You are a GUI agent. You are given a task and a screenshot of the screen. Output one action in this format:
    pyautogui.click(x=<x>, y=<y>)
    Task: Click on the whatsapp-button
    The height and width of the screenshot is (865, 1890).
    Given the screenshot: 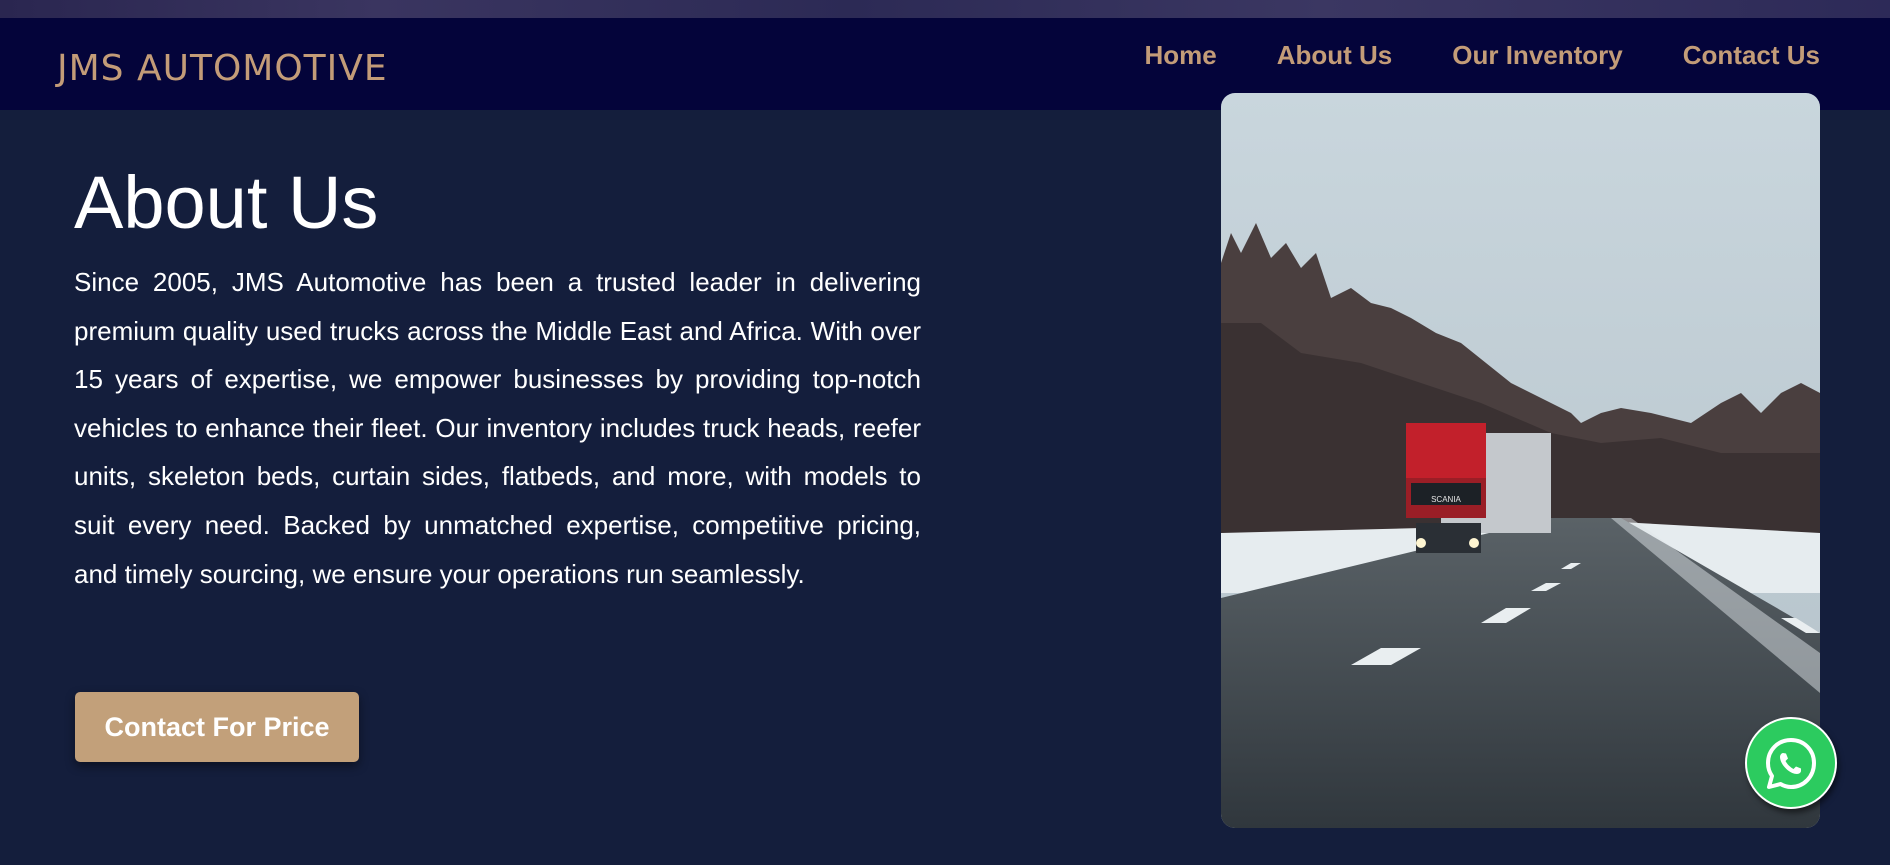 What is the action you would take?
    pyautogui.click(x=1791, y=763)
    